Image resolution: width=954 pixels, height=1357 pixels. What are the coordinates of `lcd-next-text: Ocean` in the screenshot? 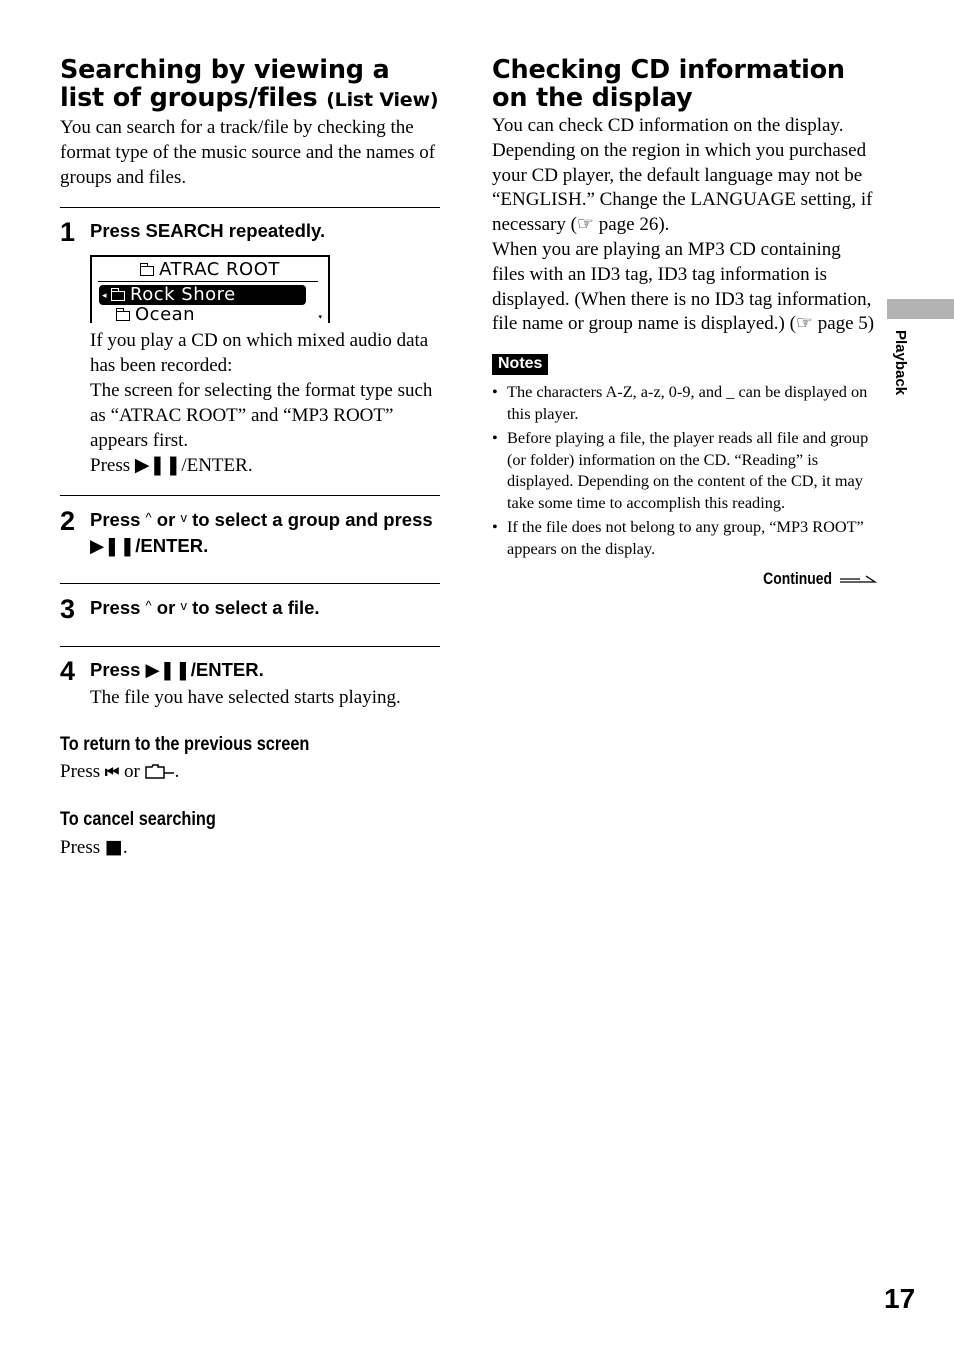 It's located at (165, 315).